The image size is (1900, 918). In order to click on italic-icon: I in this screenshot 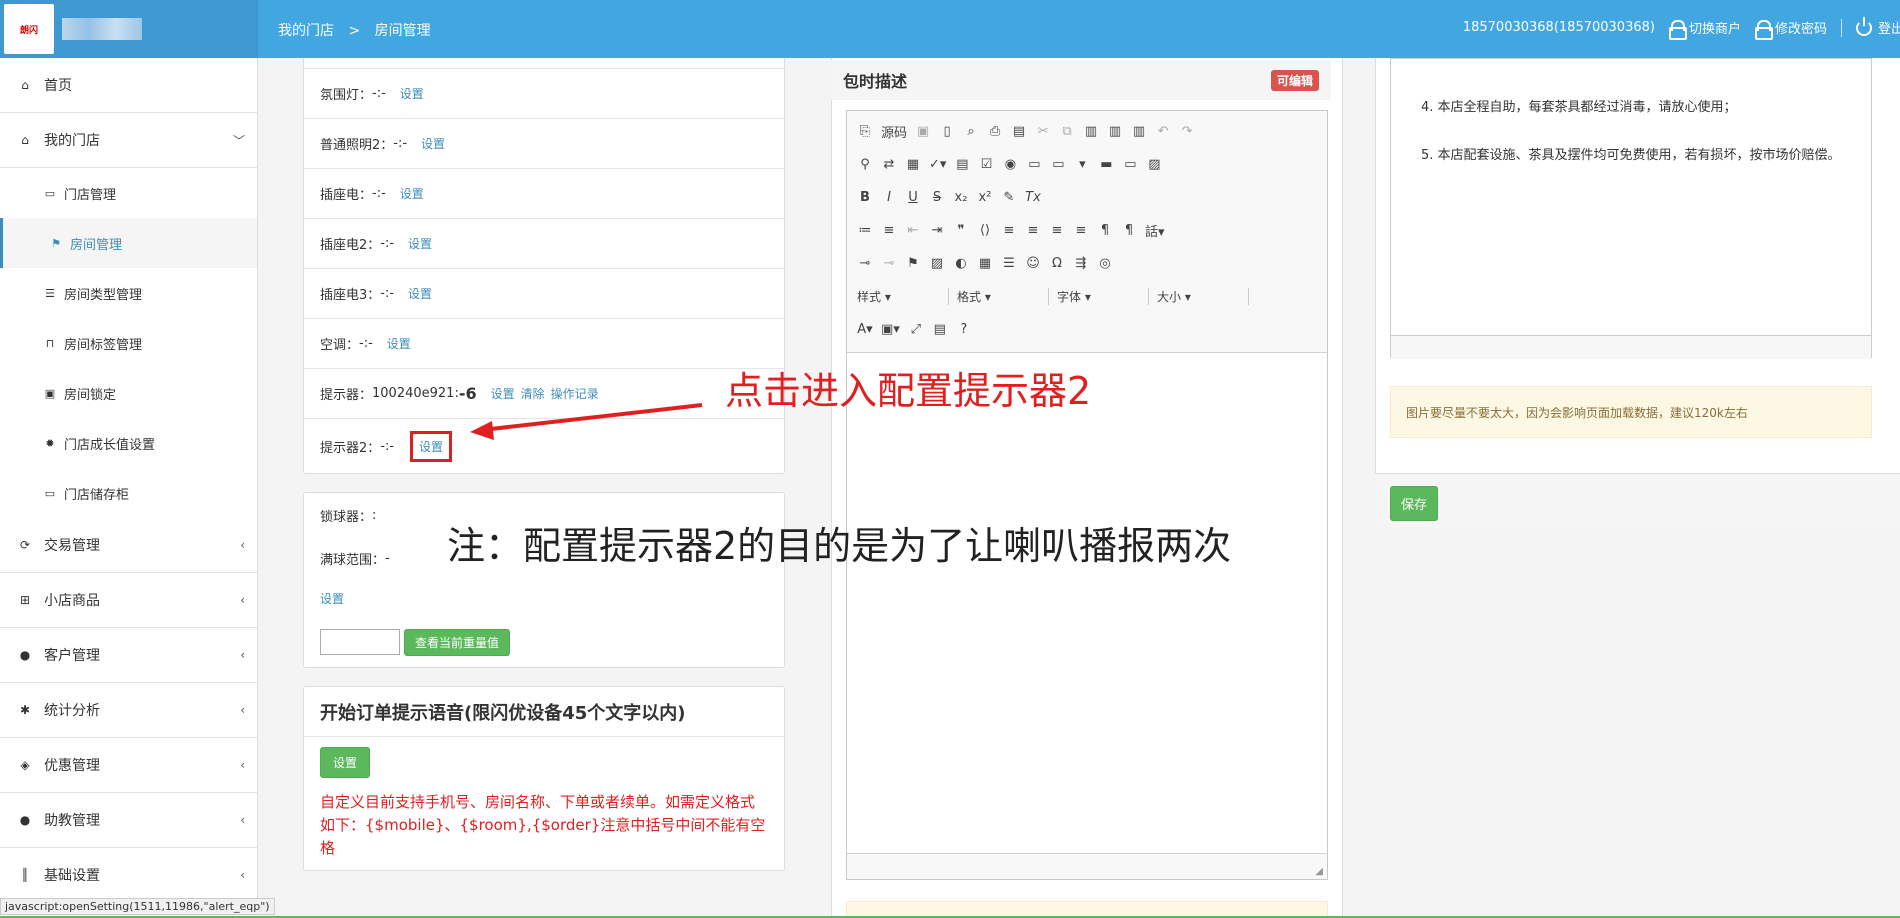, I will do `click(889, 197)`.